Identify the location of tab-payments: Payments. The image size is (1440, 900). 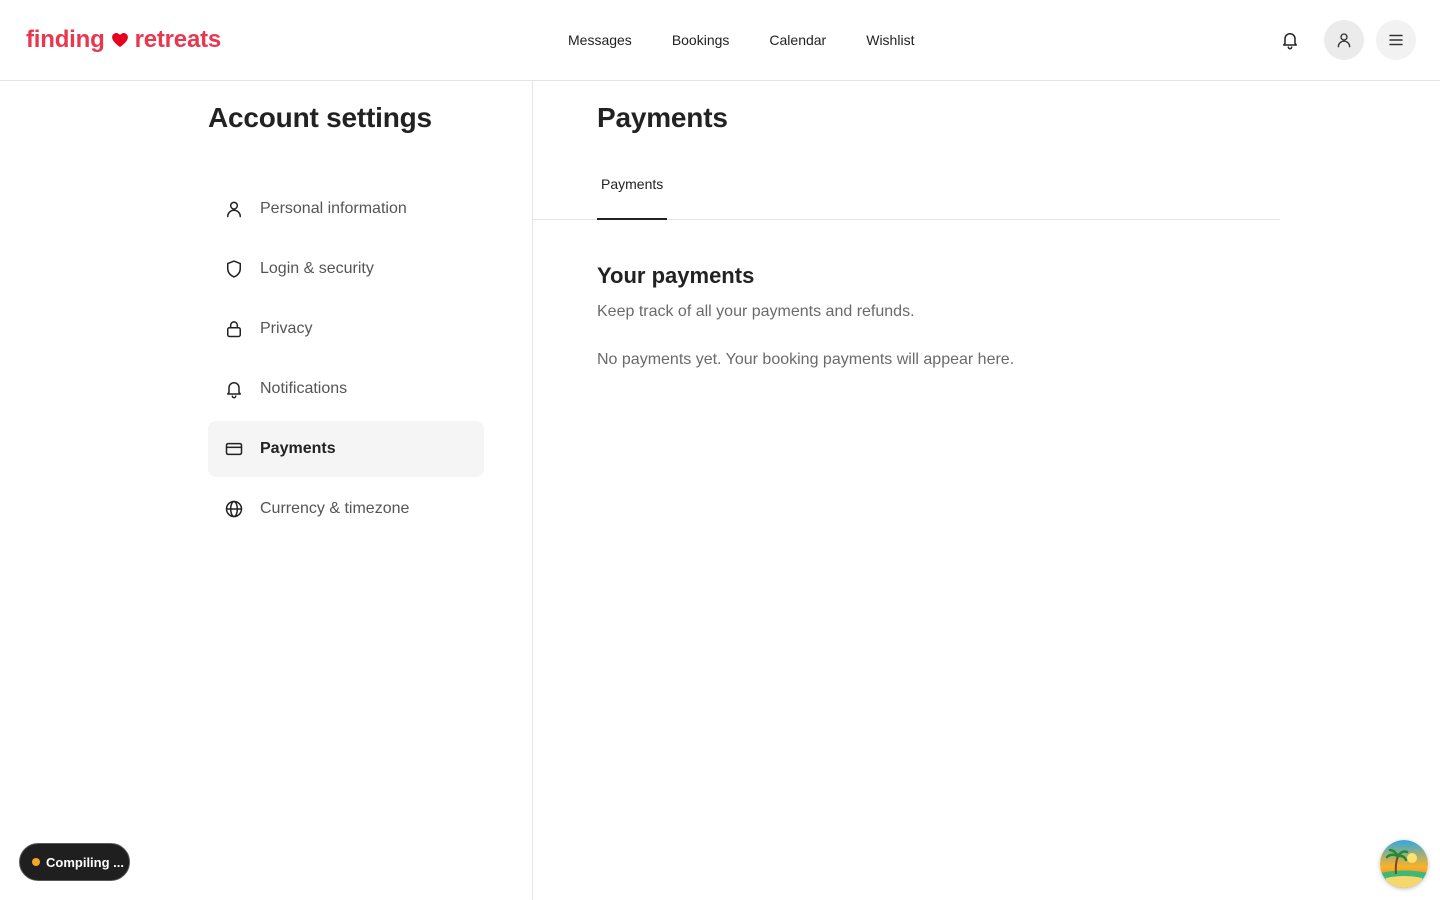
(632, 194).